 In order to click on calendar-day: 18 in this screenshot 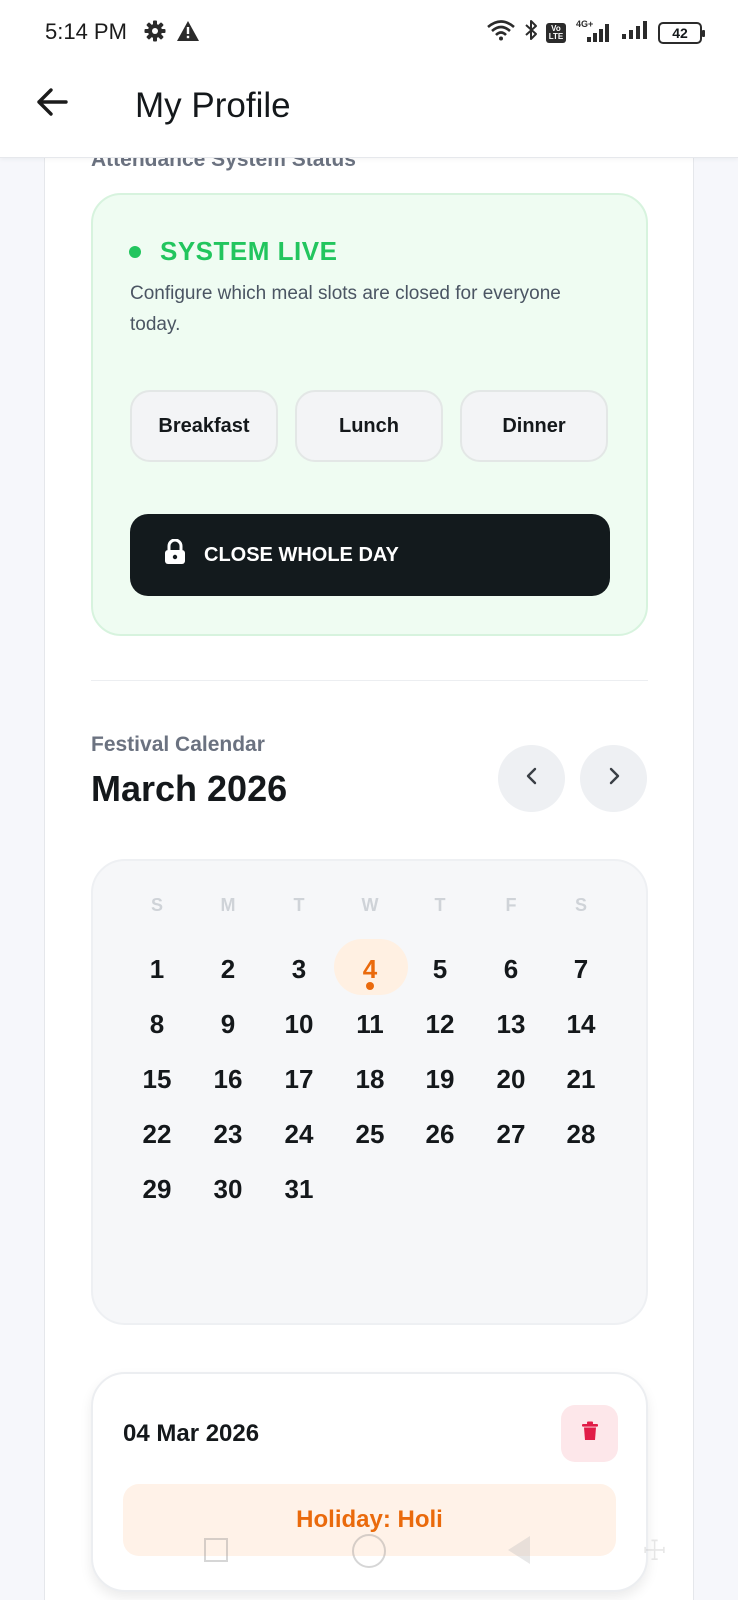, I will do `click(370, 1079)`.